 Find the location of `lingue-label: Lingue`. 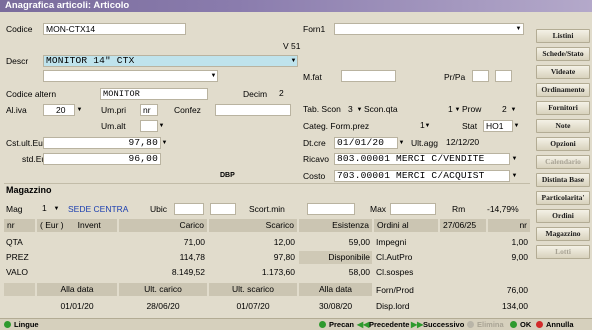

lingue-label: Lingue is located at coordinates (26, 324).